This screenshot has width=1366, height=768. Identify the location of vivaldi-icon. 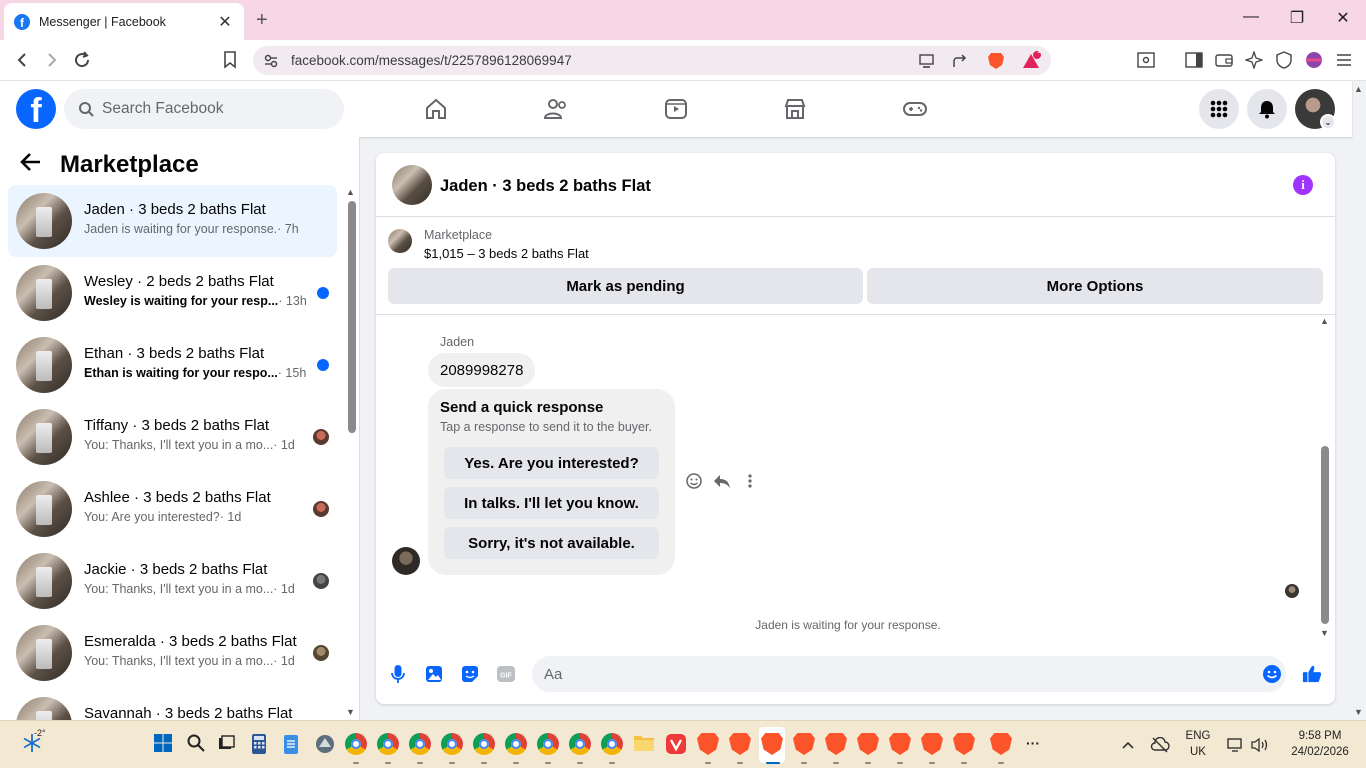
(676, 744).